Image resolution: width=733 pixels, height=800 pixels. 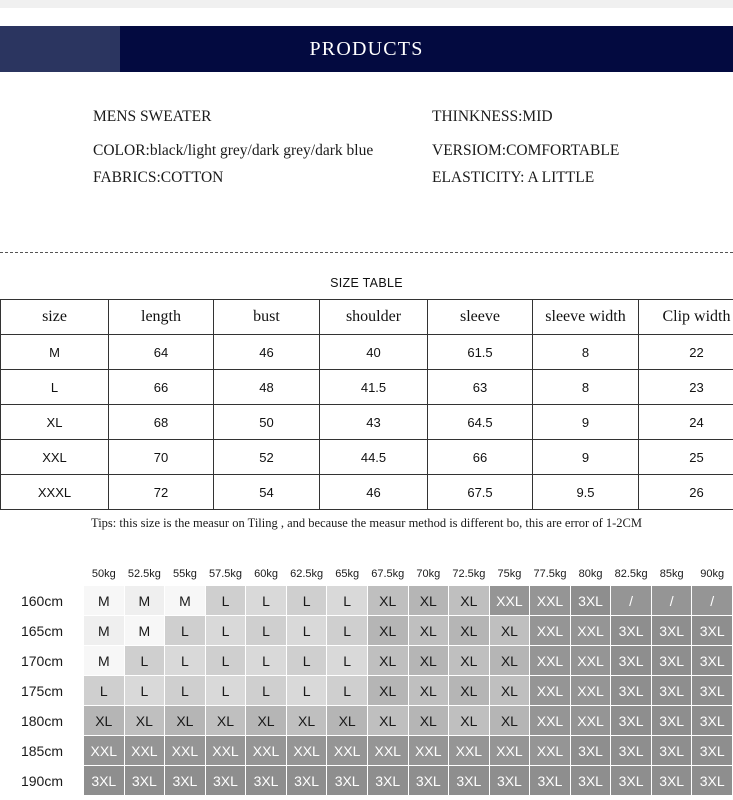 I want to click on rec-weight-header: 70kg, so click(x=428, y=574).